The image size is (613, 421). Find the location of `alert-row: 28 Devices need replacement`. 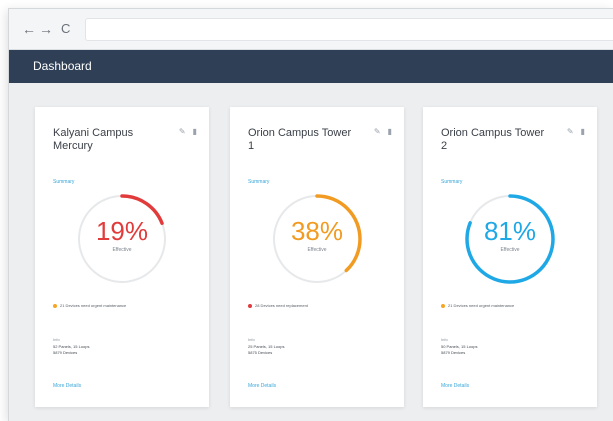

alert-row: 28 Devices need replacement is located at coordinates (321, 305).